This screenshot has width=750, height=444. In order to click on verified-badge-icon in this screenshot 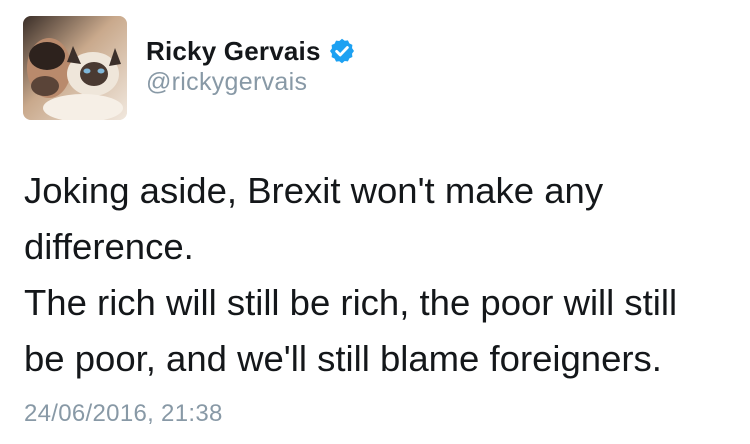, I will do `click(342, 51)`.